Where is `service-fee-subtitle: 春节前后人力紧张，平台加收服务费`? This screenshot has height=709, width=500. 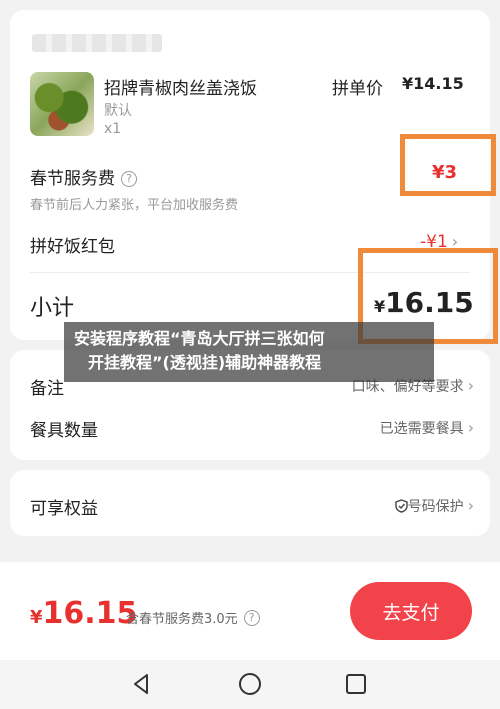
service-fee-subtitle: 春节前后人力紧张，平台加收服务费 is located at coordinates (134, 205).